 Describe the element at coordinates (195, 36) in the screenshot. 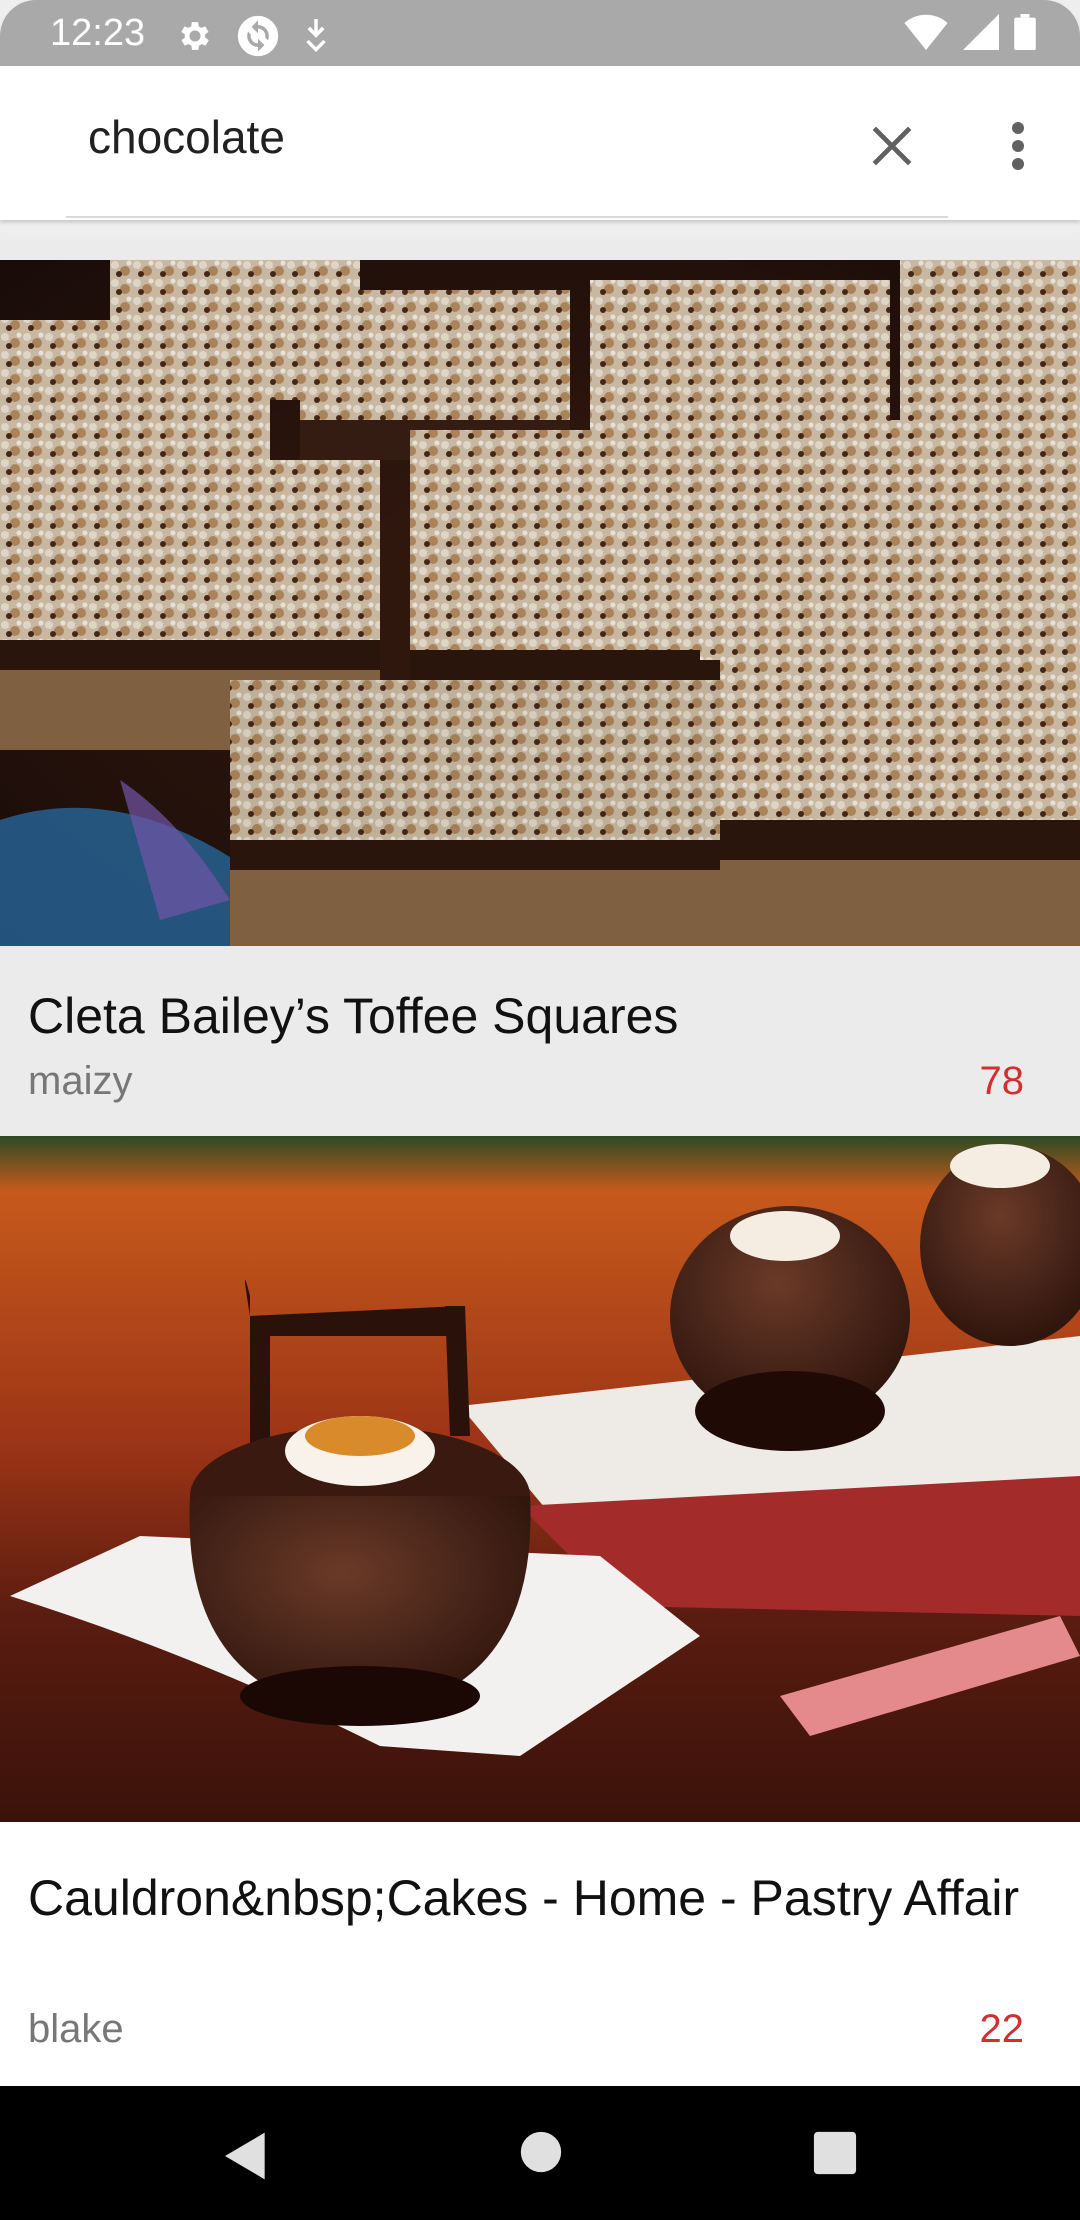

I see `settings-icon` at that location.